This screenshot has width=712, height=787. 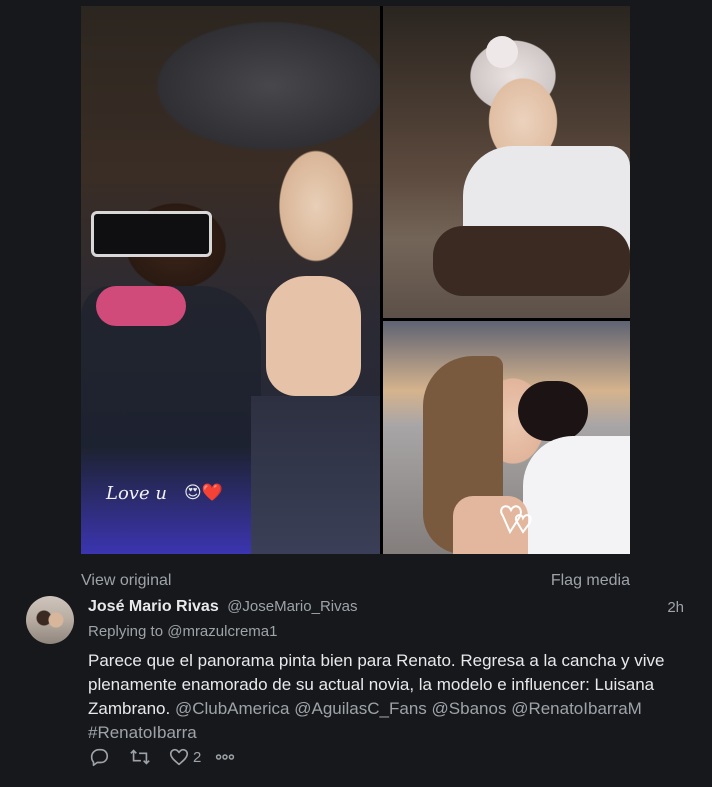 I want to click on author-handle: @JoseMario_Rivas, so click(x=292, y=606).